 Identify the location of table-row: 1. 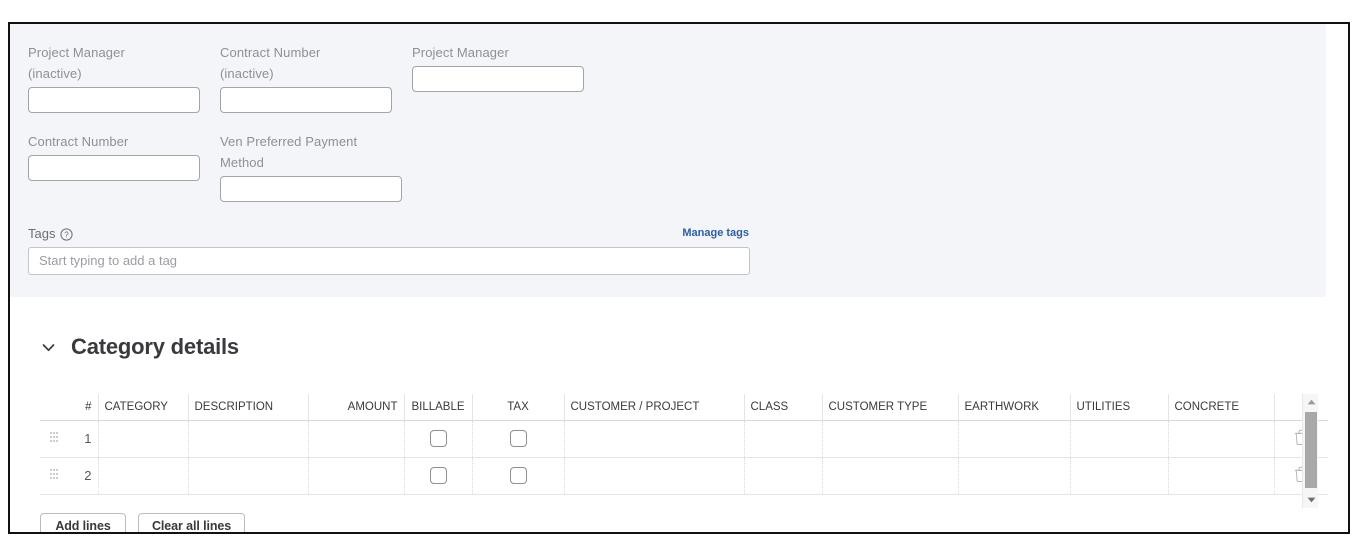
(684, 439).